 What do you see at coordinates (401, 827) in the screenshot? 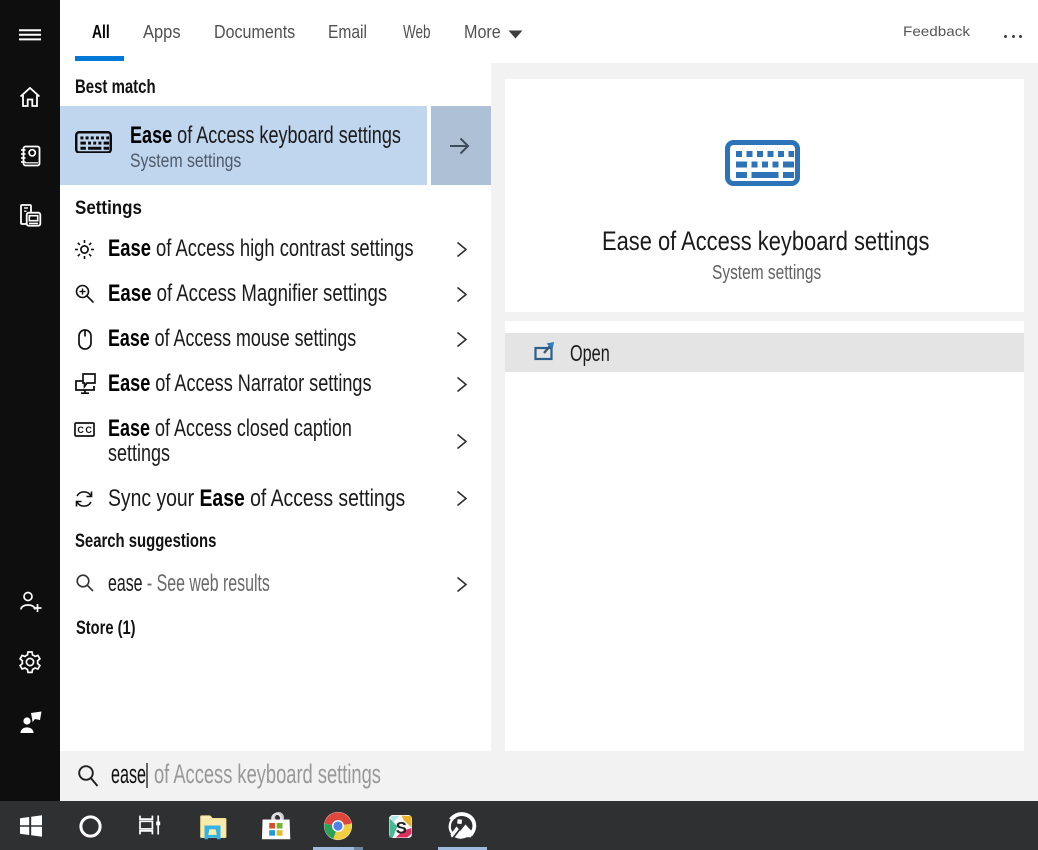
I see `svg-text: S` at bounding box center [401, 827].